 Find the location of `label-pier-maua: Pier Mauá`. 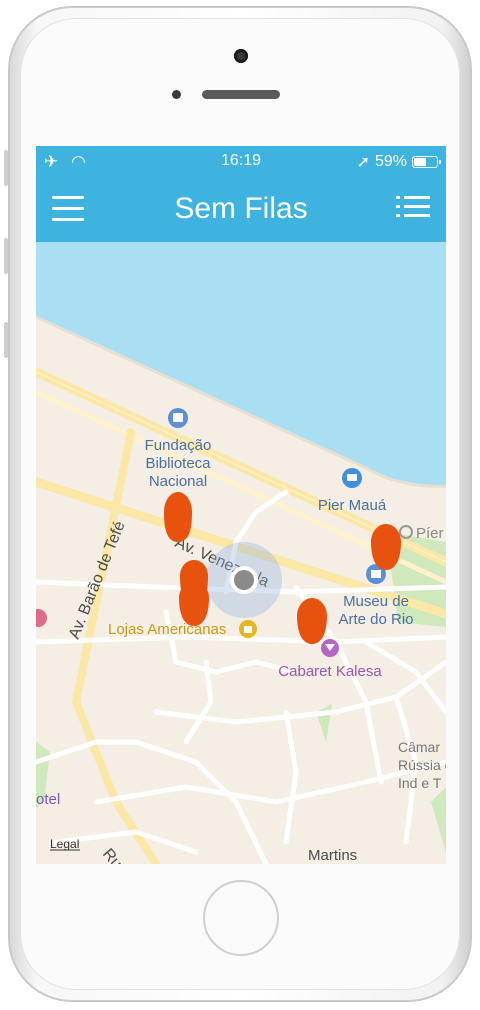

label-pier-maua: Pier Mauá is located at coordinates (352, 505).